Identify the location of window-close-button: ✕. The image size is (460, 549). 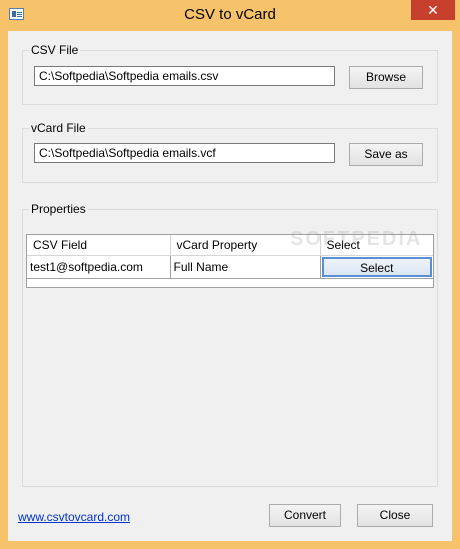
(433, 10).